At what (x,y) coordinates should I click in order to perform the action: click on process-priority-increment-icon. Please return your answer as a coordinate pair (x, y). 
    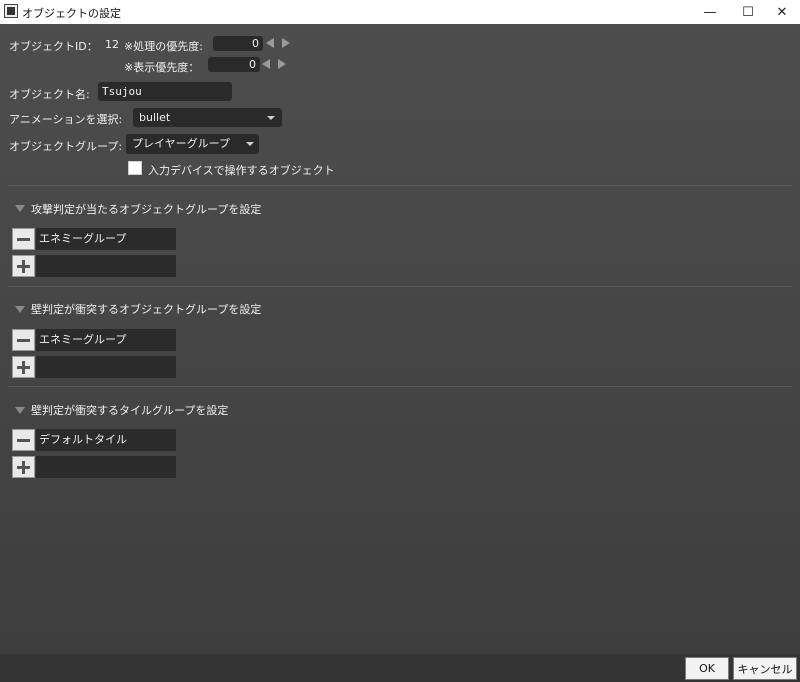
    Looking at the image, I should click on (286, 43).